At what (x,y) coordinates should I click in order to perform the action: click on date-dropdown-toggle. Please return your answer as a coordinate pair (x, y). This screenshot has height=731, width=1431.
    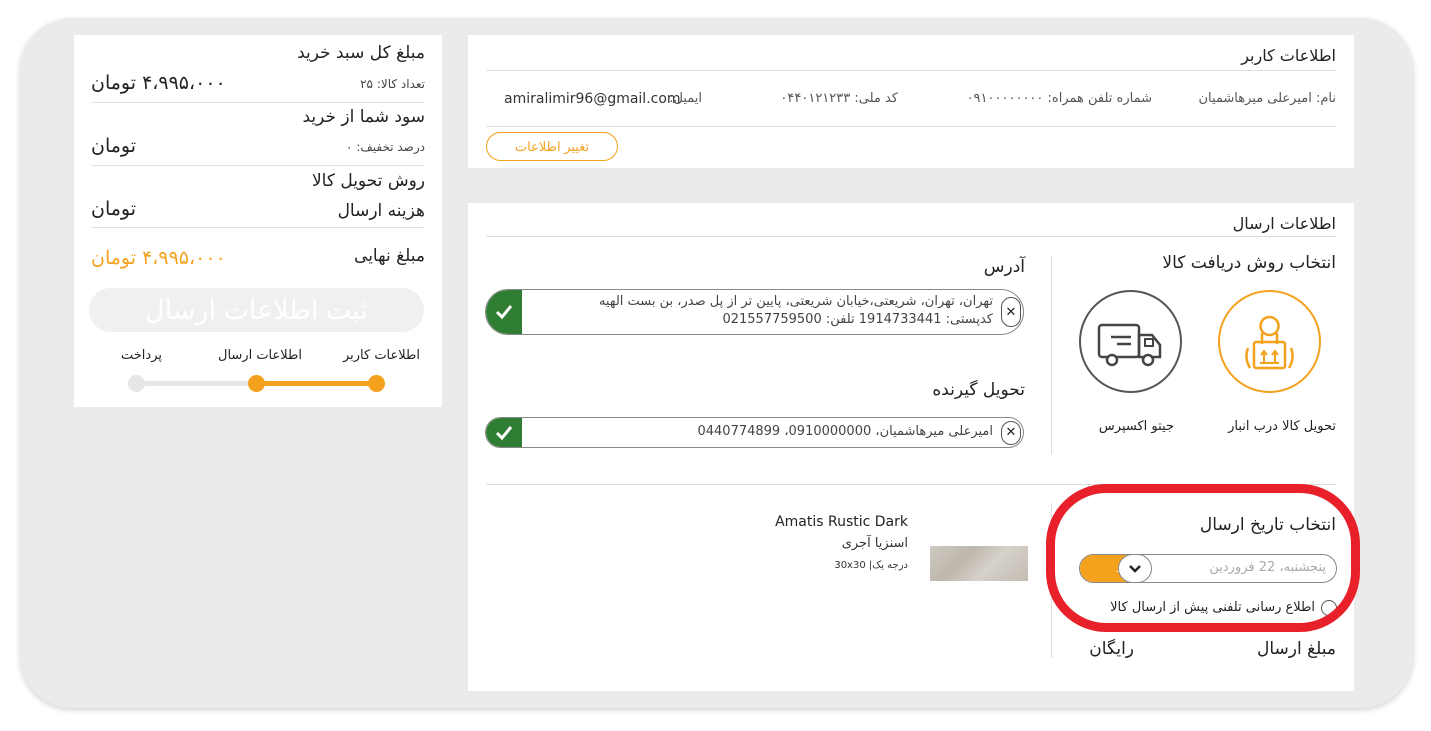
    Looking at the image, I should click on (1135, 568).